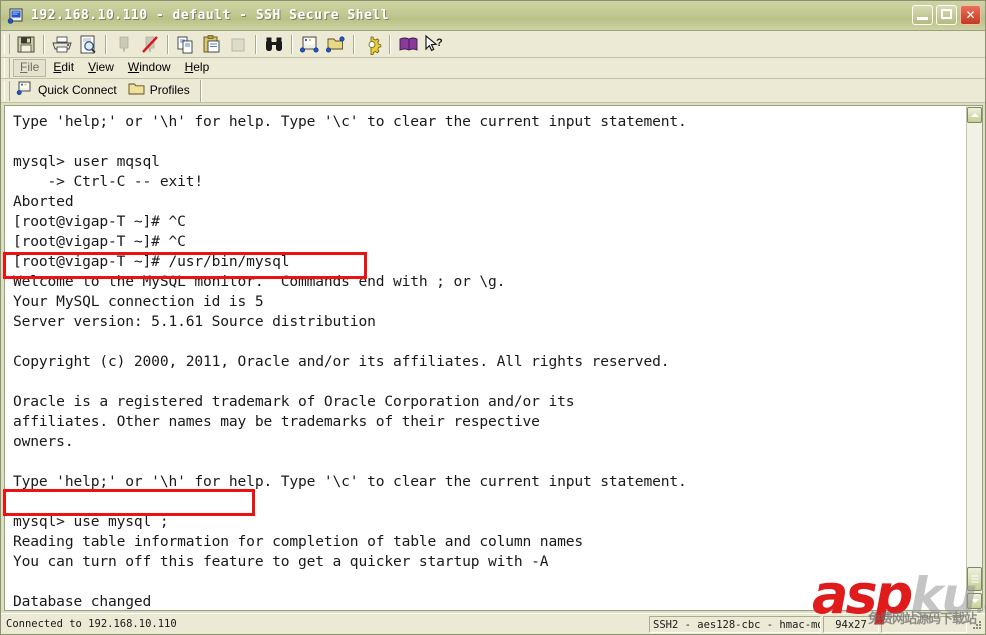  I want to click on terminal-line: [root@vigap-T ~]# /usr/bin/mysql, so click(151, 261).